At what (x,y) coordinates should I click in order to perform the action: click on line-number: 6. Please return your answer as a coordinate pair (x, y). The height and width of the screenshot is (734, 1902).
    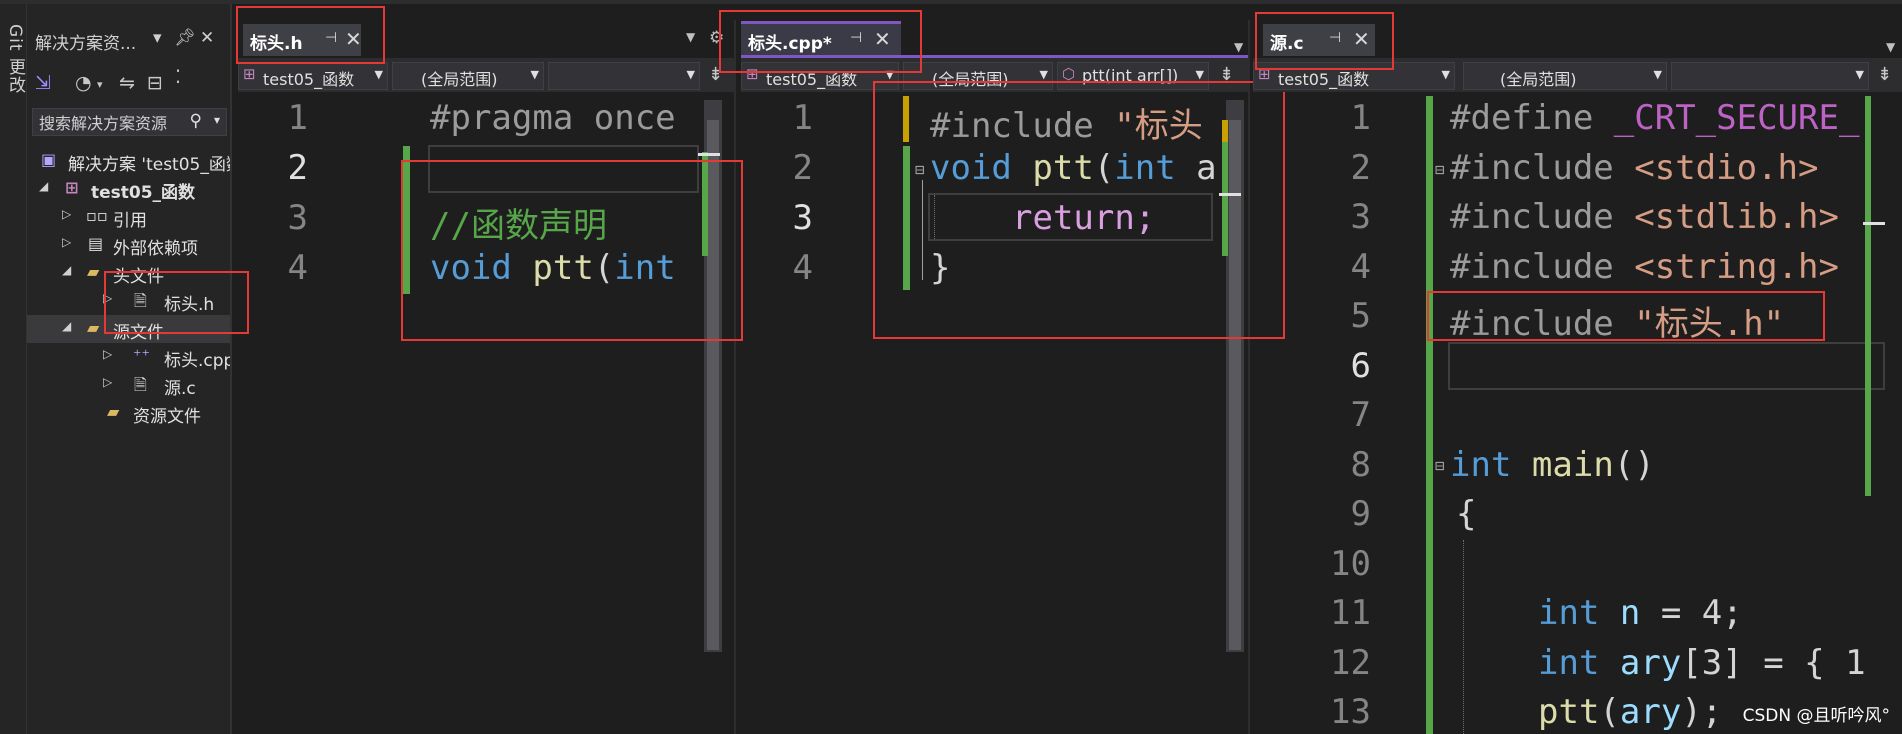
    Looking at the image, I should click on (1360, 366).